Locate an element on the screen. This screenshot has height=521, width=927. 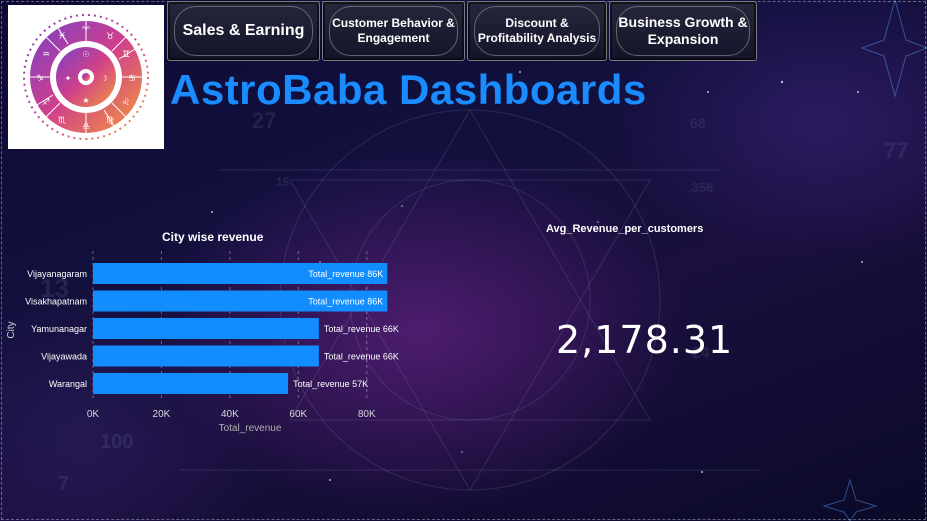
svg-text: 7 is located at coordinates (63, 484).